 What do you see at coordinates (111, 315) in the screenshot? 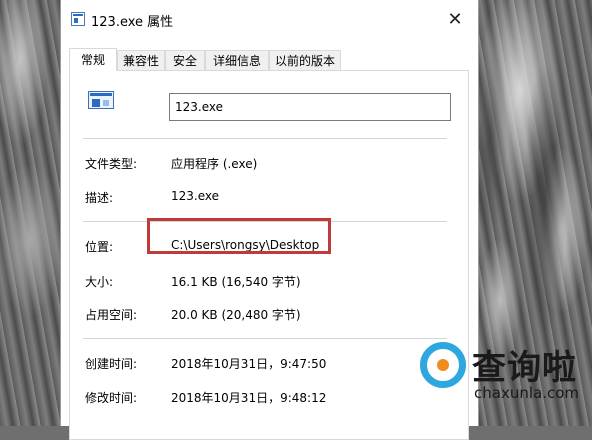
I see `size-on-disk-label: 占用空间:` at bounding box center [111, 315].